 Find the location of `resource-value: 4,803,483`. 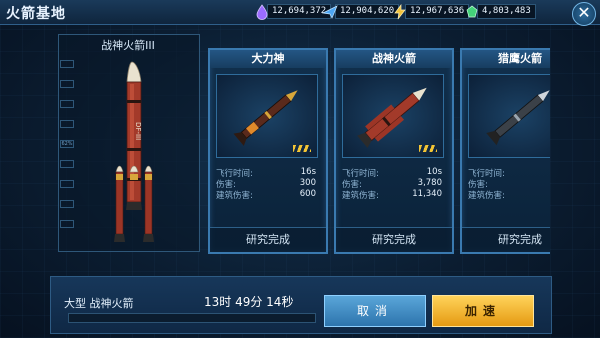

resource-value: 4,803,483 is located at coordinates (506, 11).